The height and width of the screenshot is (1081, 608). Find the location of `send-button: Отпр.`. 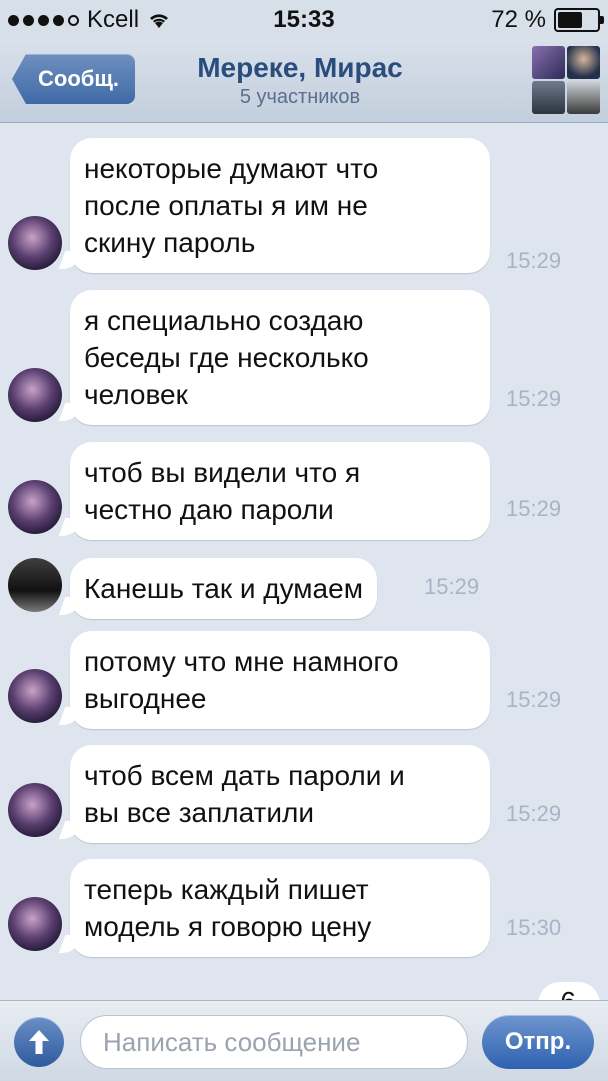

send-button: Отпр. is located at coordinates (538, 1042).